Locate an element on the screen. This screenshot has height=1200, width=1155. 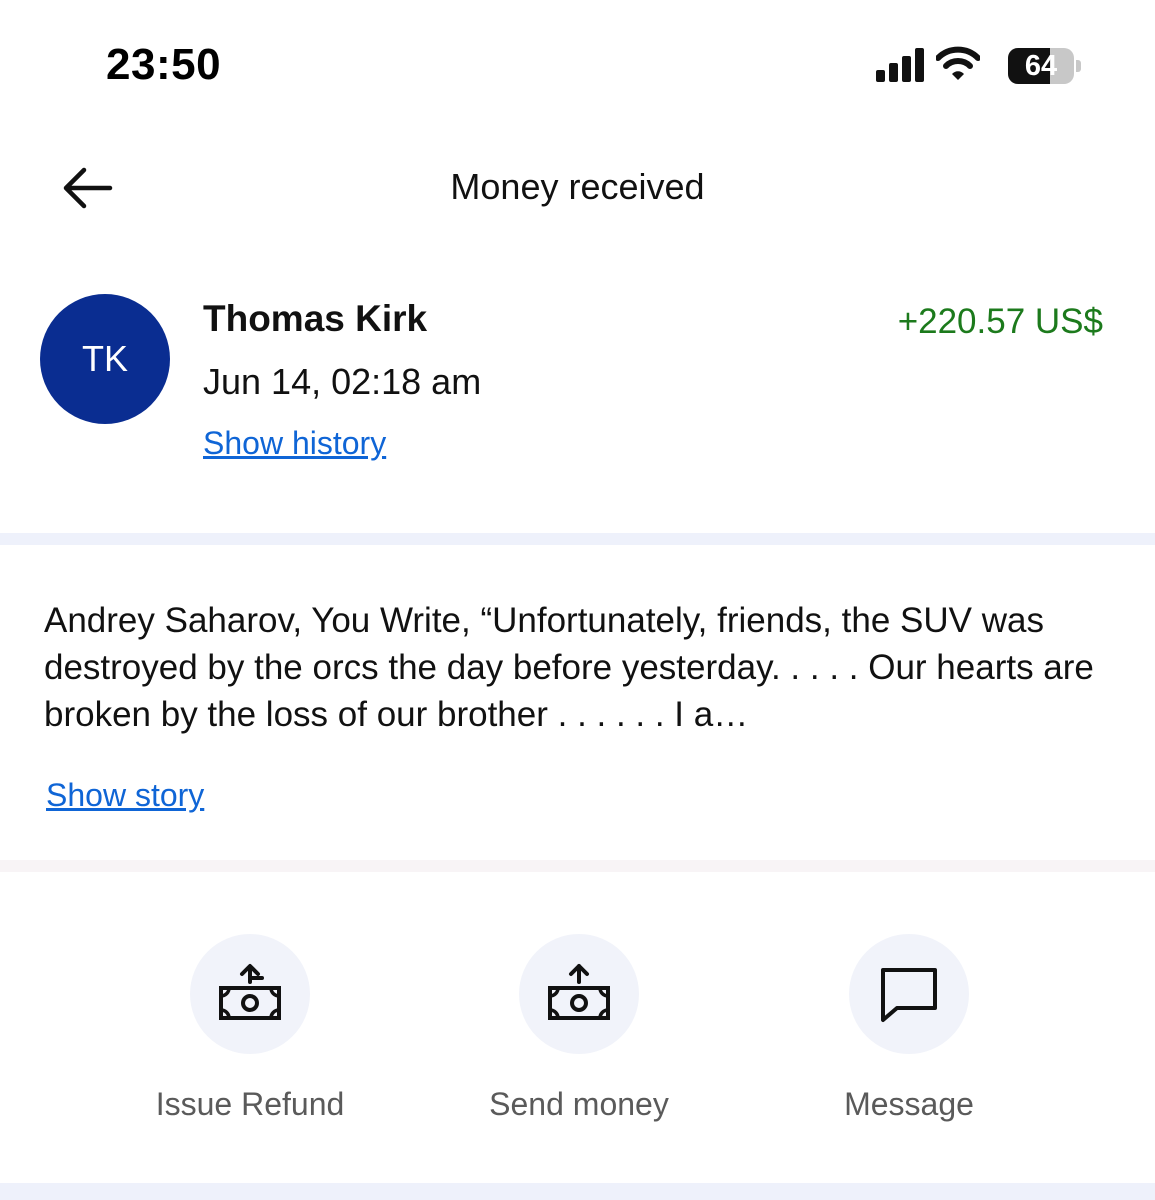
battery-level: 64 is located at coordinates (1041, 66).